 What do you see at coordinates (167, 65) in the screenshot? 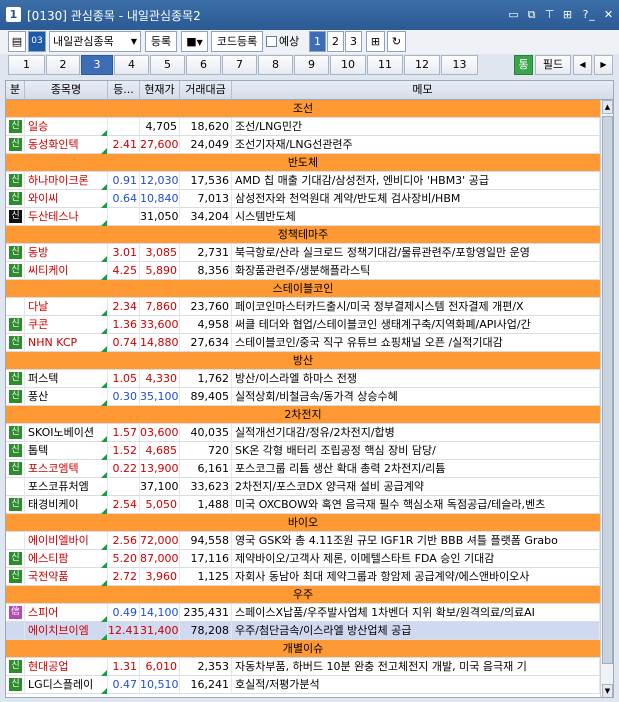
I see `tab-5: 5` at bounding box center [167, 65].